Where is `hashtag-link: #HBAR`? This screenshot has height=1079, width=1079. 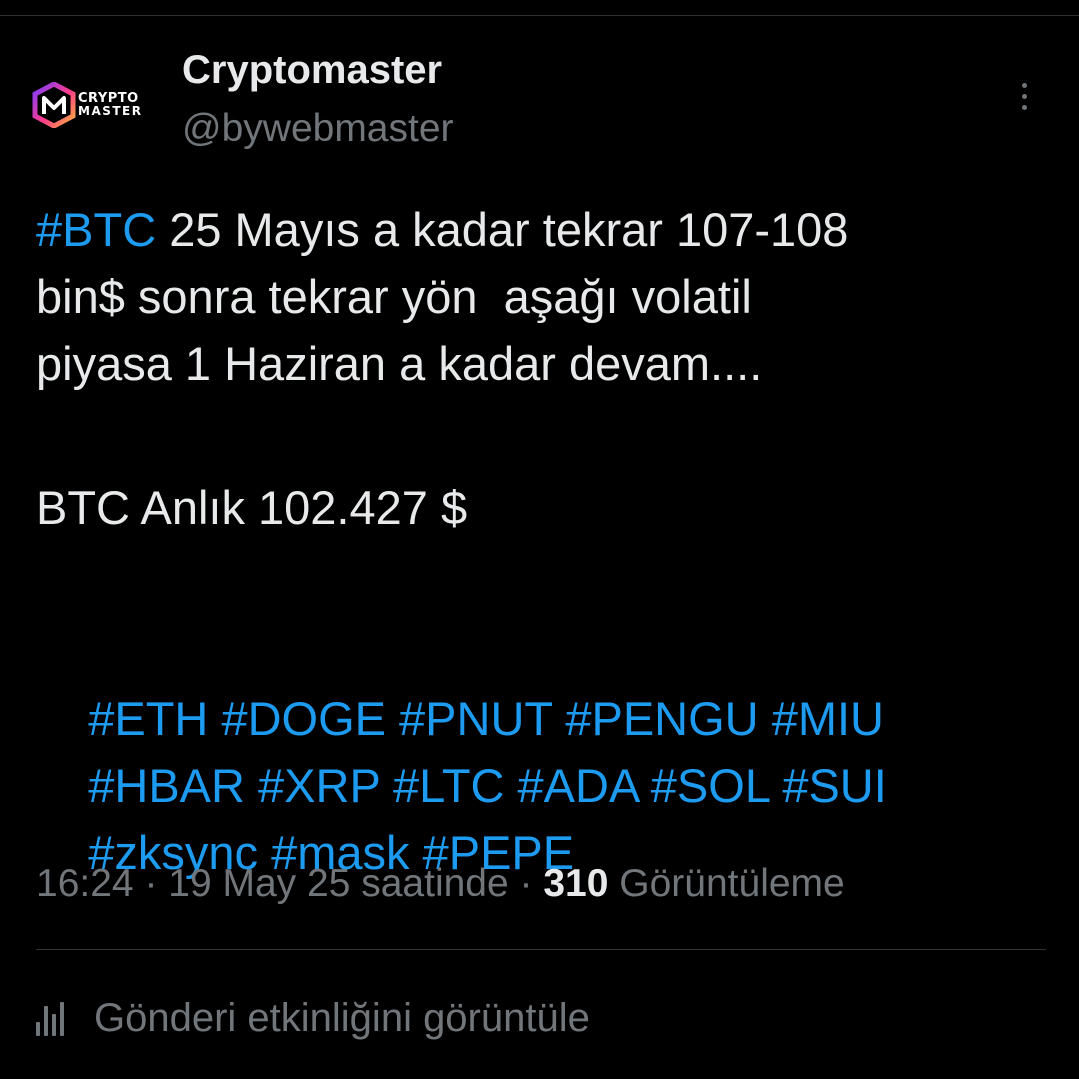 hashtag-link: #HBAR is located at coordinates (166, 785).